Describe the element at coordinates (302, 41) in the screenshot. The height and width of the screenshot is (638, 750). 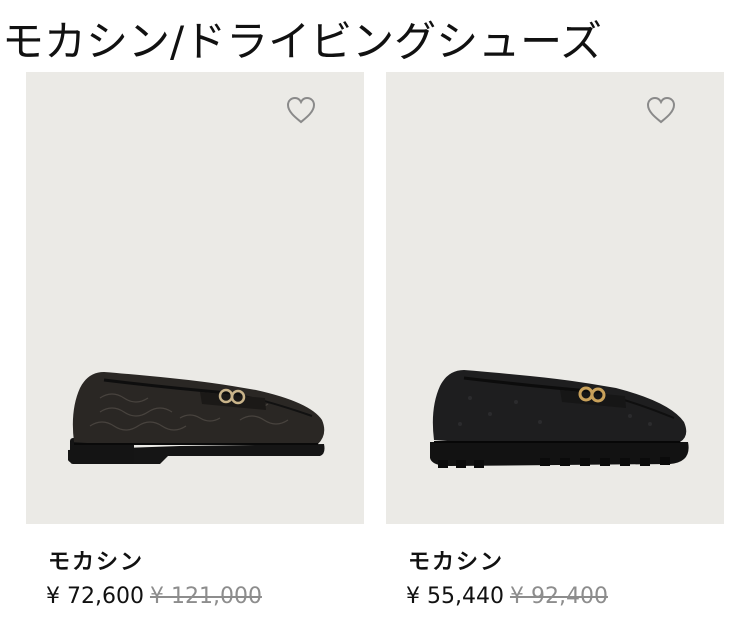
I see `page-title: モカシン/ドライビングシューズ` at that location.